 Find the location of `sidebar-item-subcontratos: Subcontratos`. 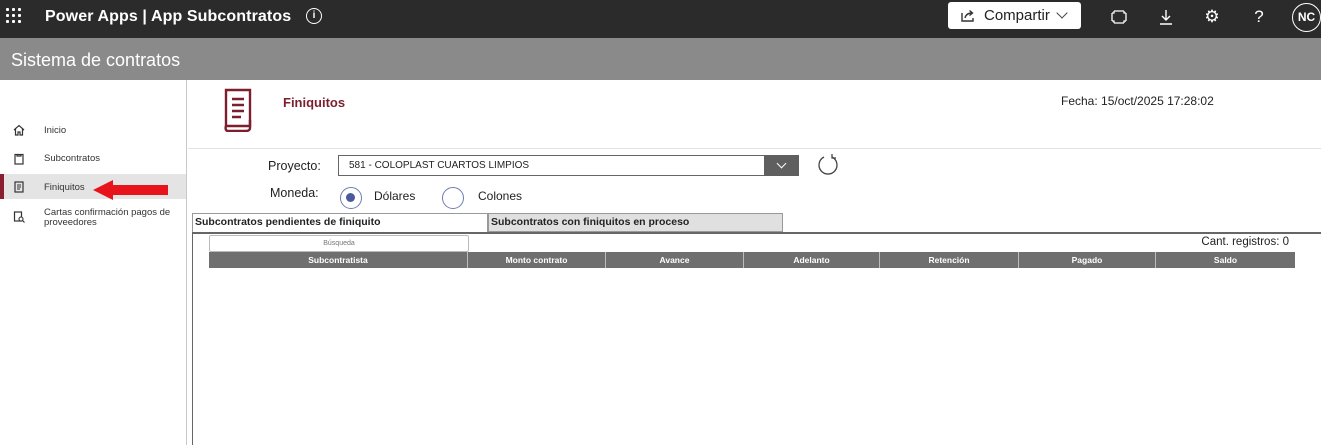

sidebar-item-subcontratos: Subcontratos is located at coordinates (93, 160).